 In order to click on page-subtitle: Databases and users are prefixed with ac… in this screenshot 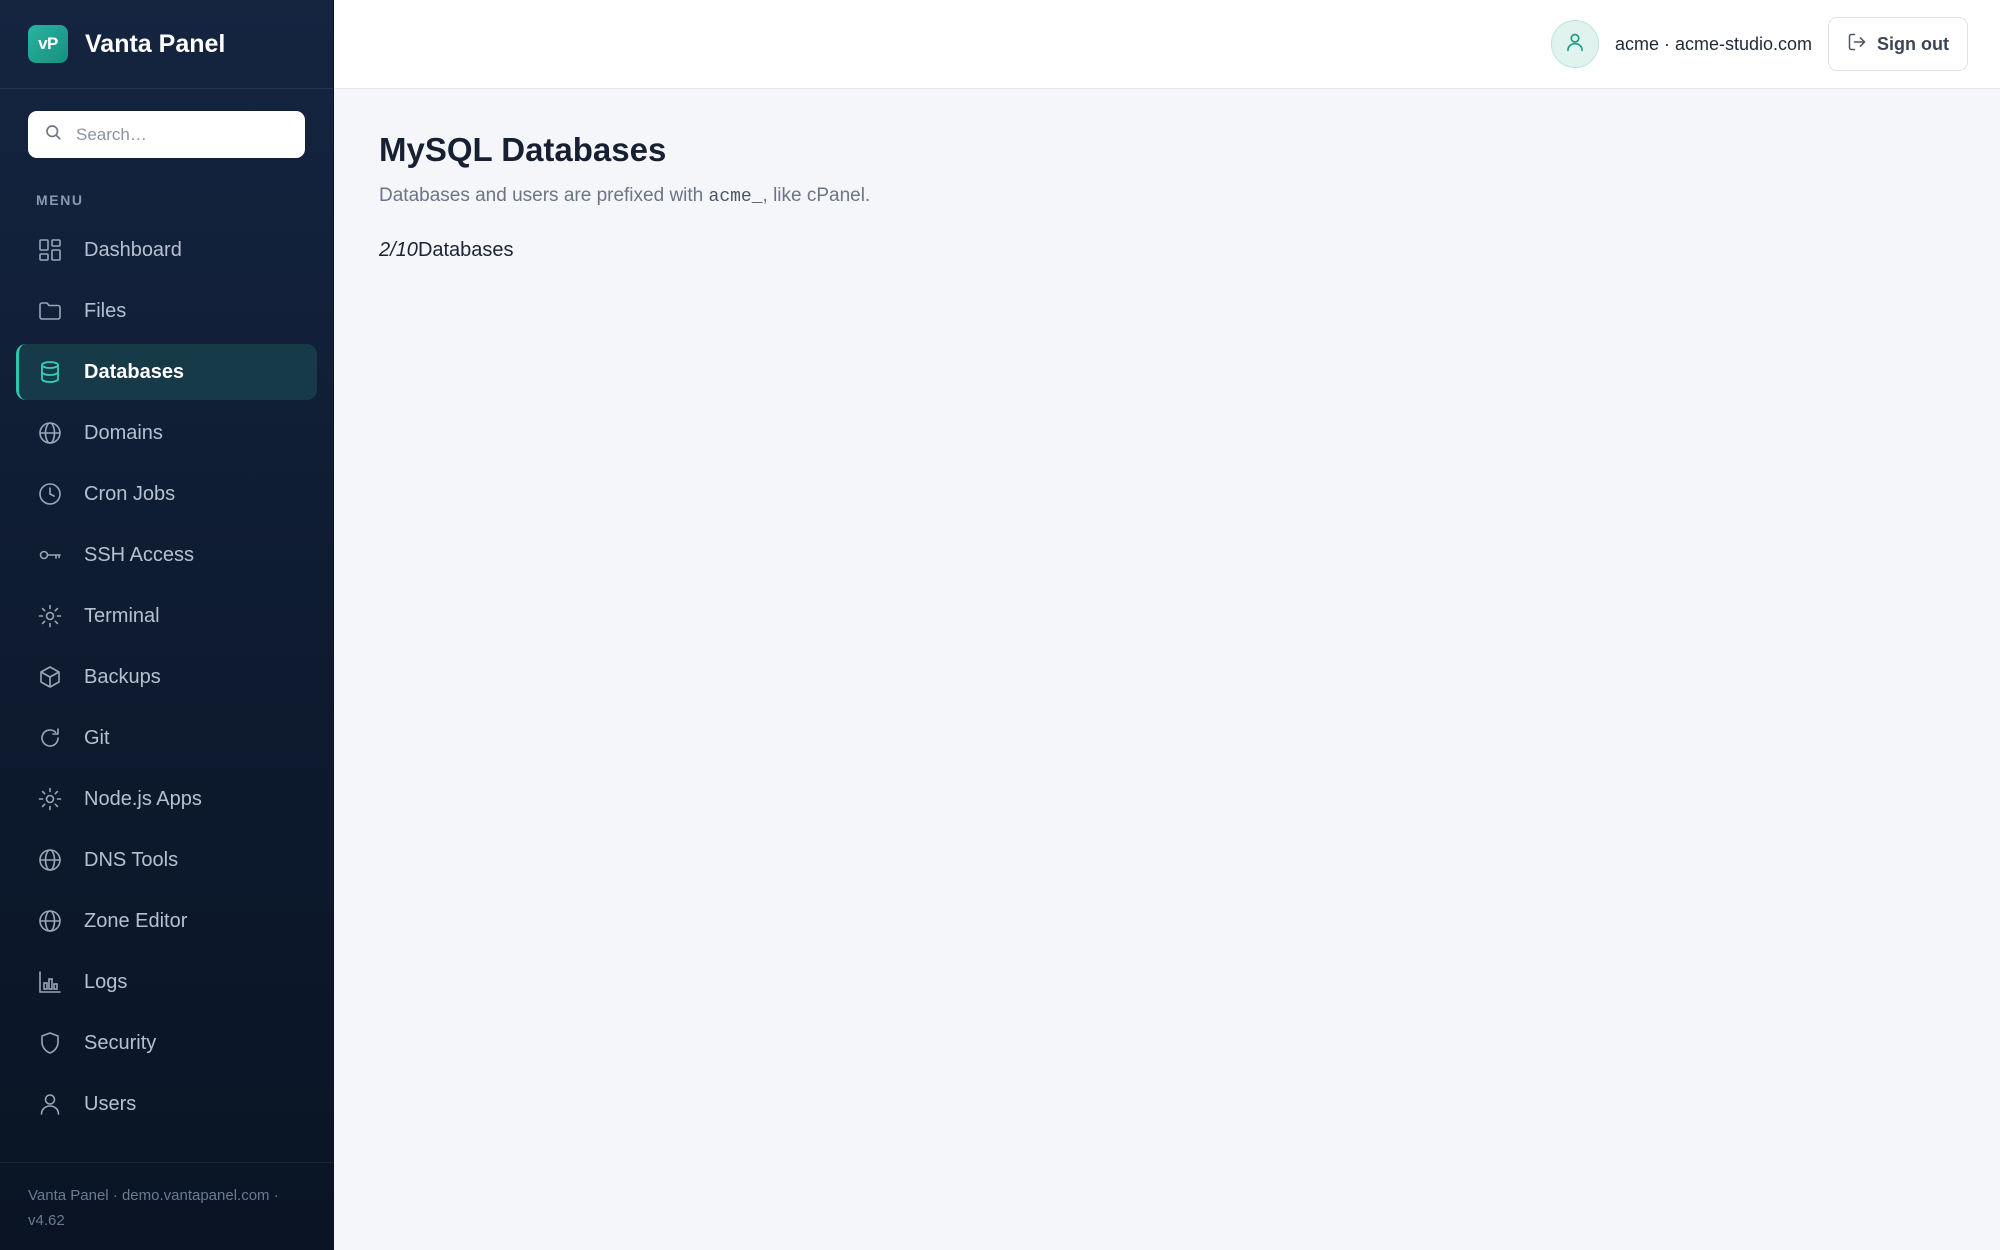, I will do `click(1167, 196)`.